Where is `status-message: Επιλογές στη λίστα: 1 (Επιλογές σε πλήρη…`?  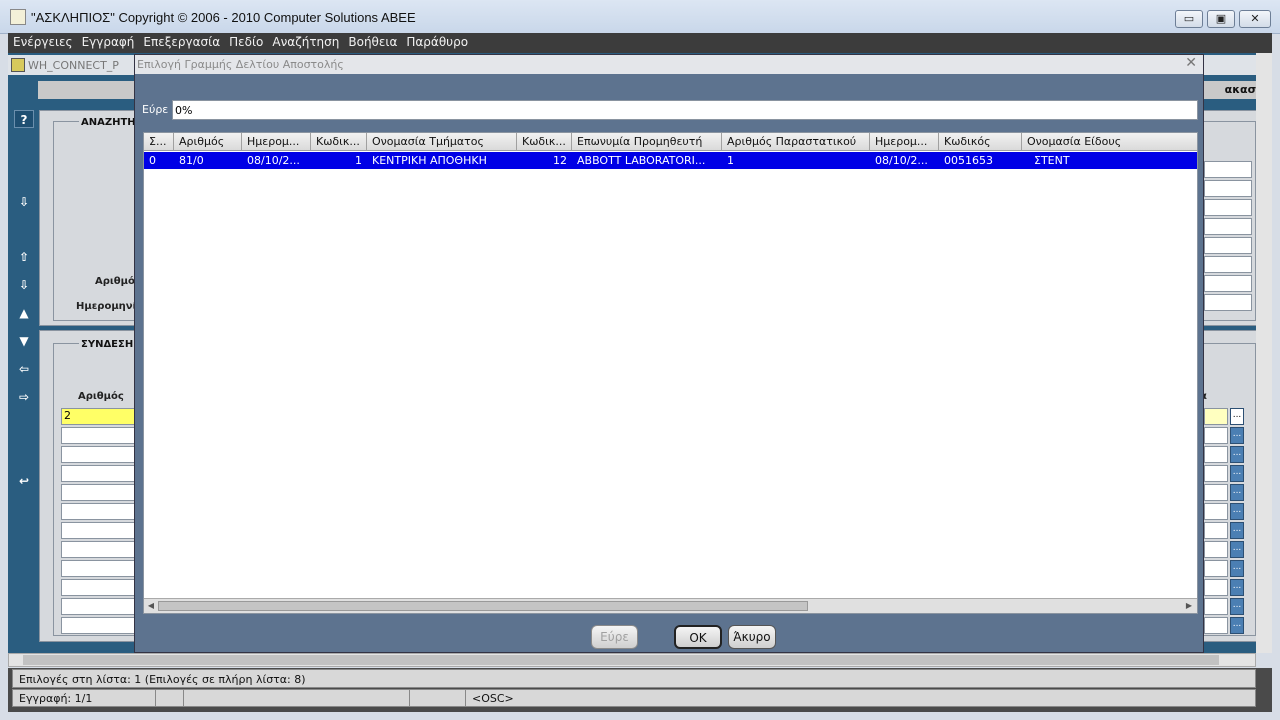 status-message: Επιλογές στη λίστα: 1 (Επιλογές σε πλήρη… is located at coordinates (634, 678).